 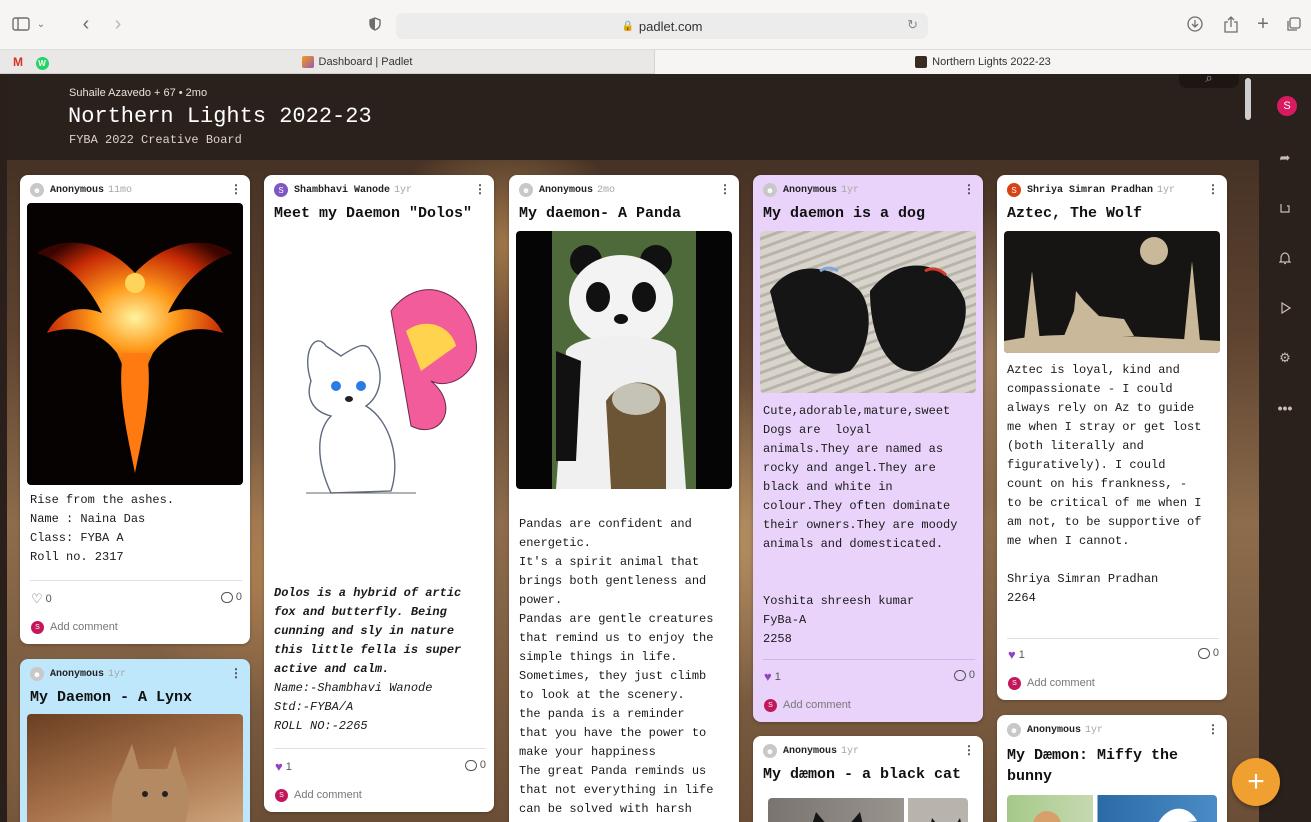 What do you see at coordinates (662, 26) in the screenshot?
I see `address-bar: 🔒 padlet.com ↻` at bounding box center [662, 26].